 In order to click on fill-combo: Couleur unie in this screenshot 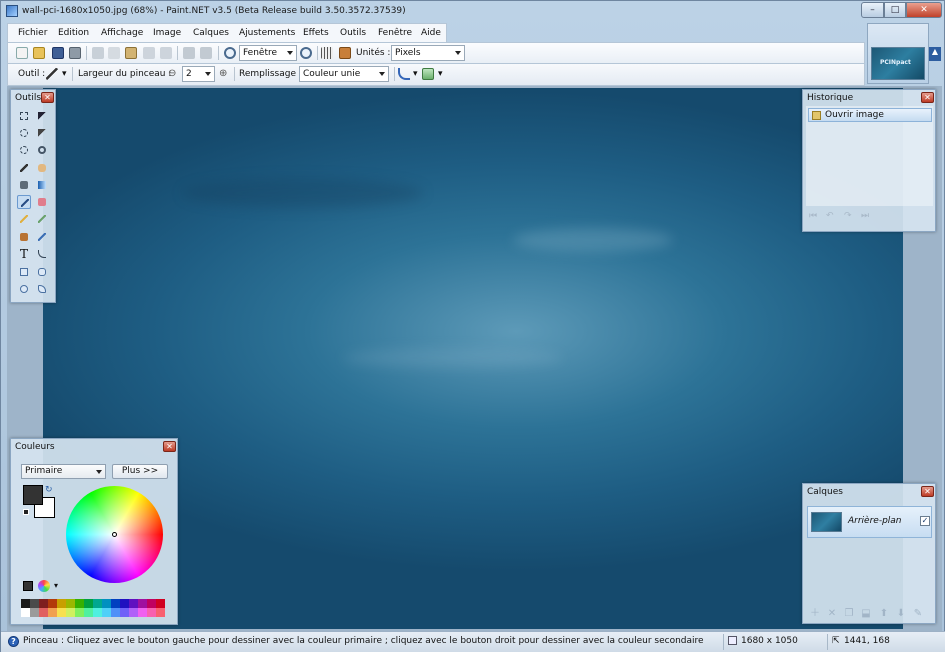, I will do `click(344, 74)`.